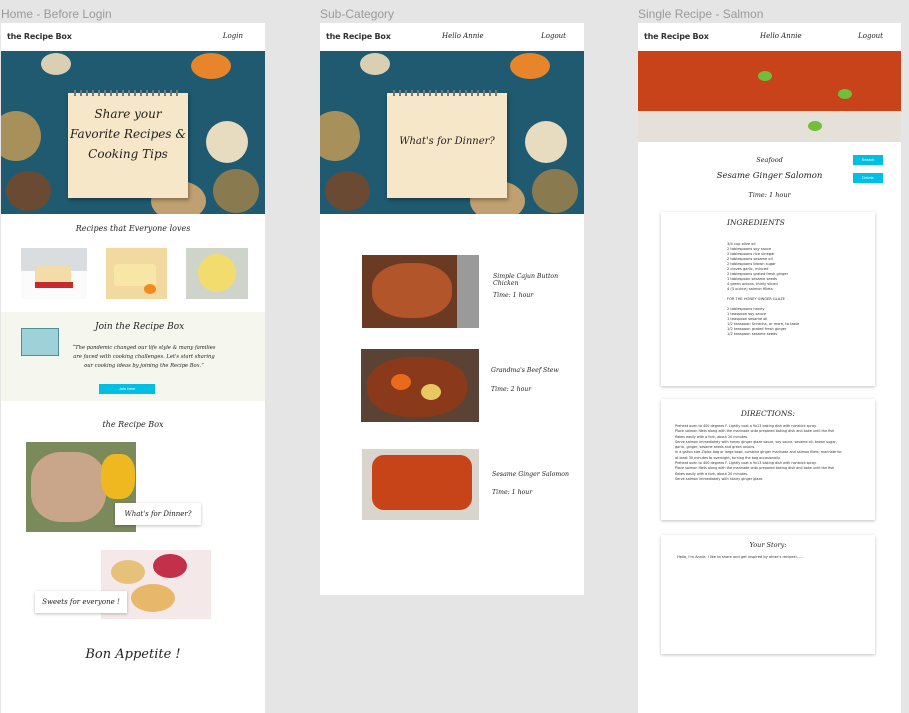 This screenshot has height=713, width=909. Describe the element at coordinates (136, 273) in the screenshot. I see `recipe-thumb-cheesecake` at that location.